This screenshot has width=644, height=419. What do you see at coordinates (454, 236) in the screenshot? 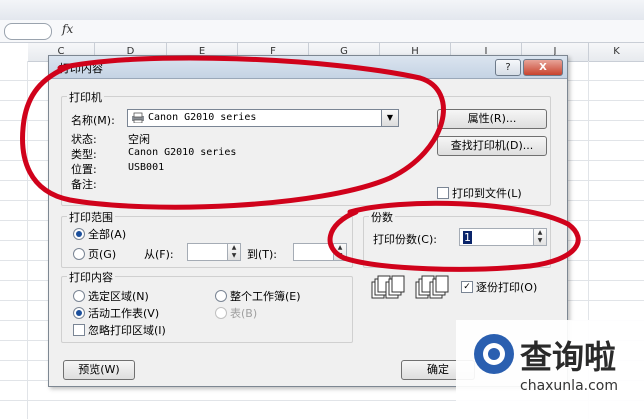
I see `copies-annotation-circle` at bounding box center [454, 236].